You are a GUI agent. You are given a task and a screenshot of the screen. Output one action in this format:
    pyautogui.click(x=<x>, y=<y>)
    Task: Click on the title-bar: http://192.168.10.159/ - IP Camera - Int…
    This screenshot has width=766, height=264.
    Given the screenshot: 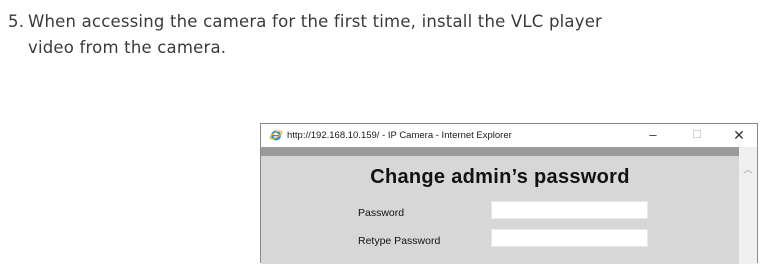 What is the action you would take?
    pyautogui.click(x=509, y=135)
    